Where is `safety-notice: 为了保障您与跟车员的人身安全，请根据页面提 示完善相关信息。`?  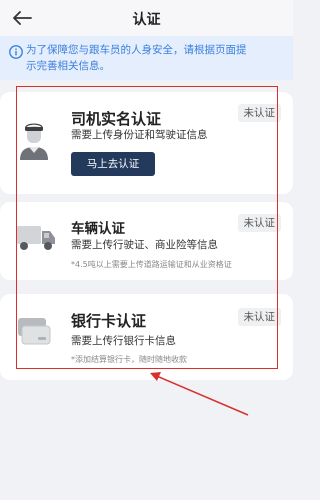 safety-notice: 为了保障您与跟车员的人身安全，请根据页面提 示完善相关信息。 is located at coordinates (146, 58).